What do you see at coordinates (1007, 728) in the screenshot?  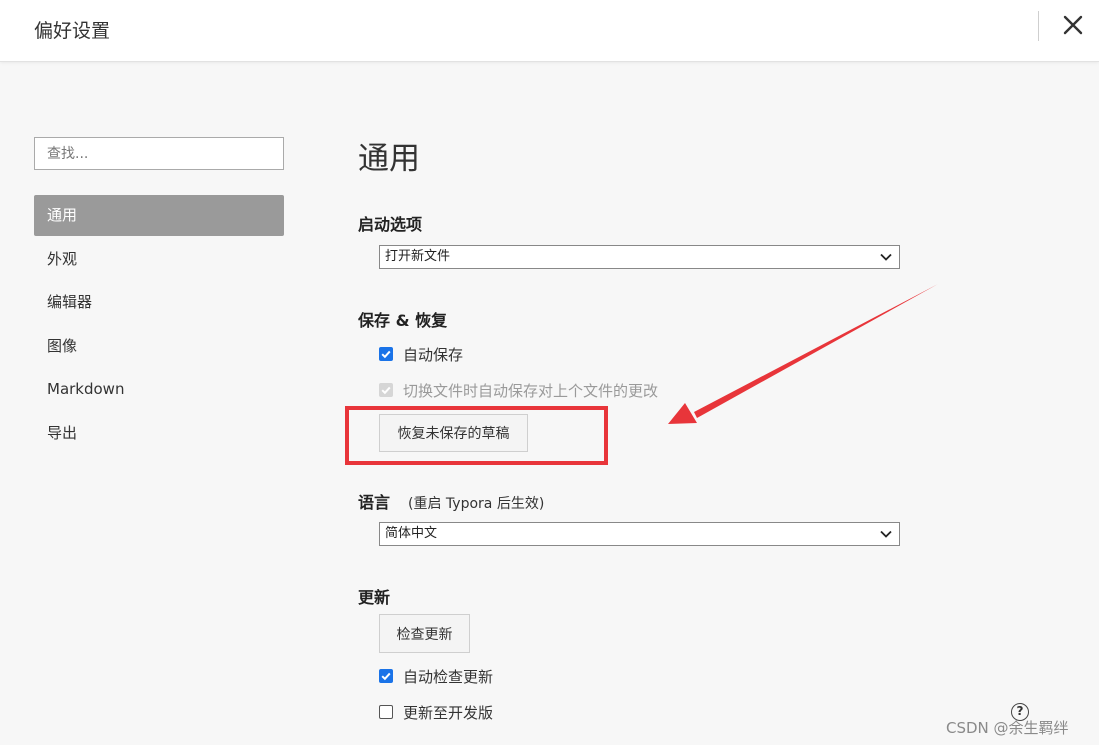 I see `watermark: CSDN @余生羁绊` at bounding box center [1007, 728].